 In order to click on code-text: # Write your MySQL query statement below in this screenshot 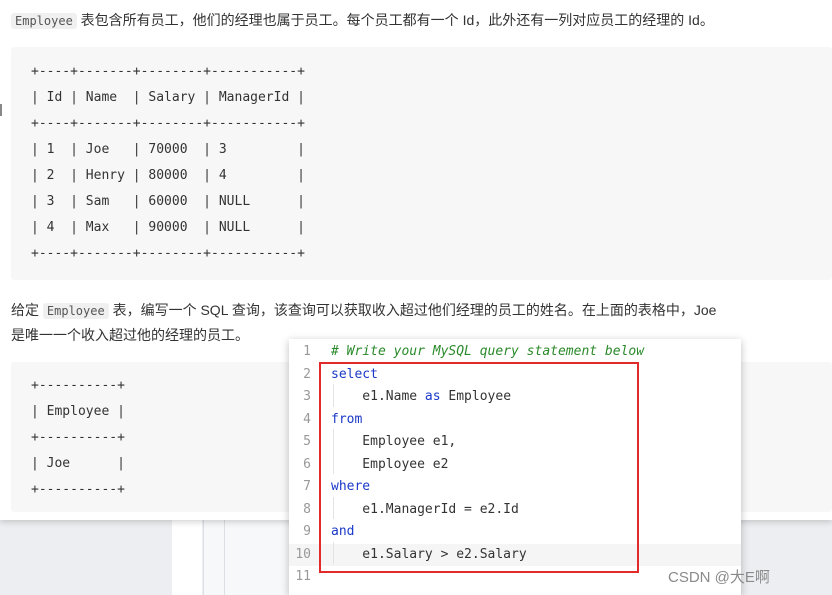, I will do `click(487, 352)`.